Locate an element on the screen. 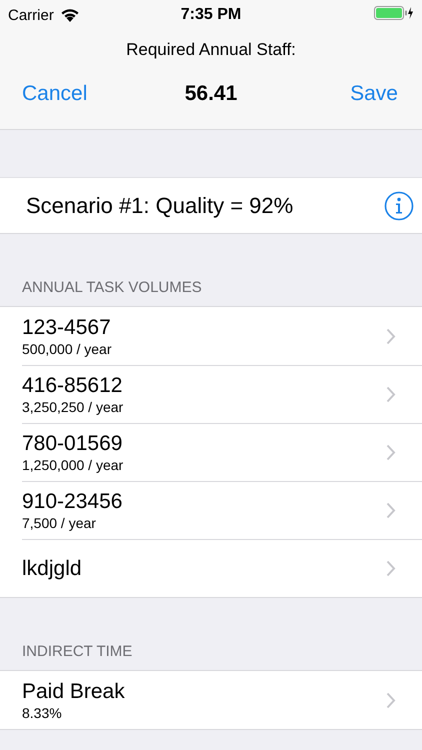 The height and width of the screenshot is (750, 422). row-subtitle: 500,000 / year is located at coordinates (67, 348).